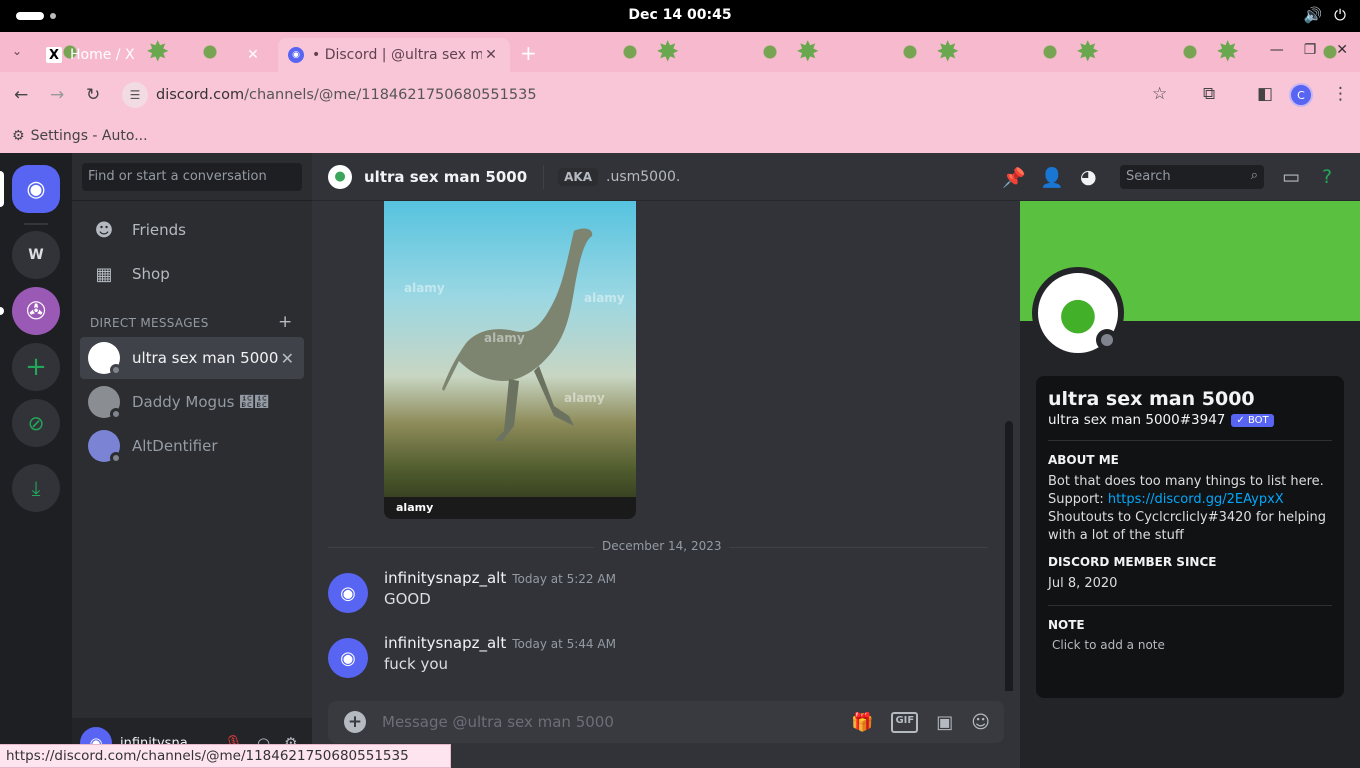 The image size is (1360, 768). I want to click on direct-messages-header: DIRECT MESSAGES, so click(149, 323).